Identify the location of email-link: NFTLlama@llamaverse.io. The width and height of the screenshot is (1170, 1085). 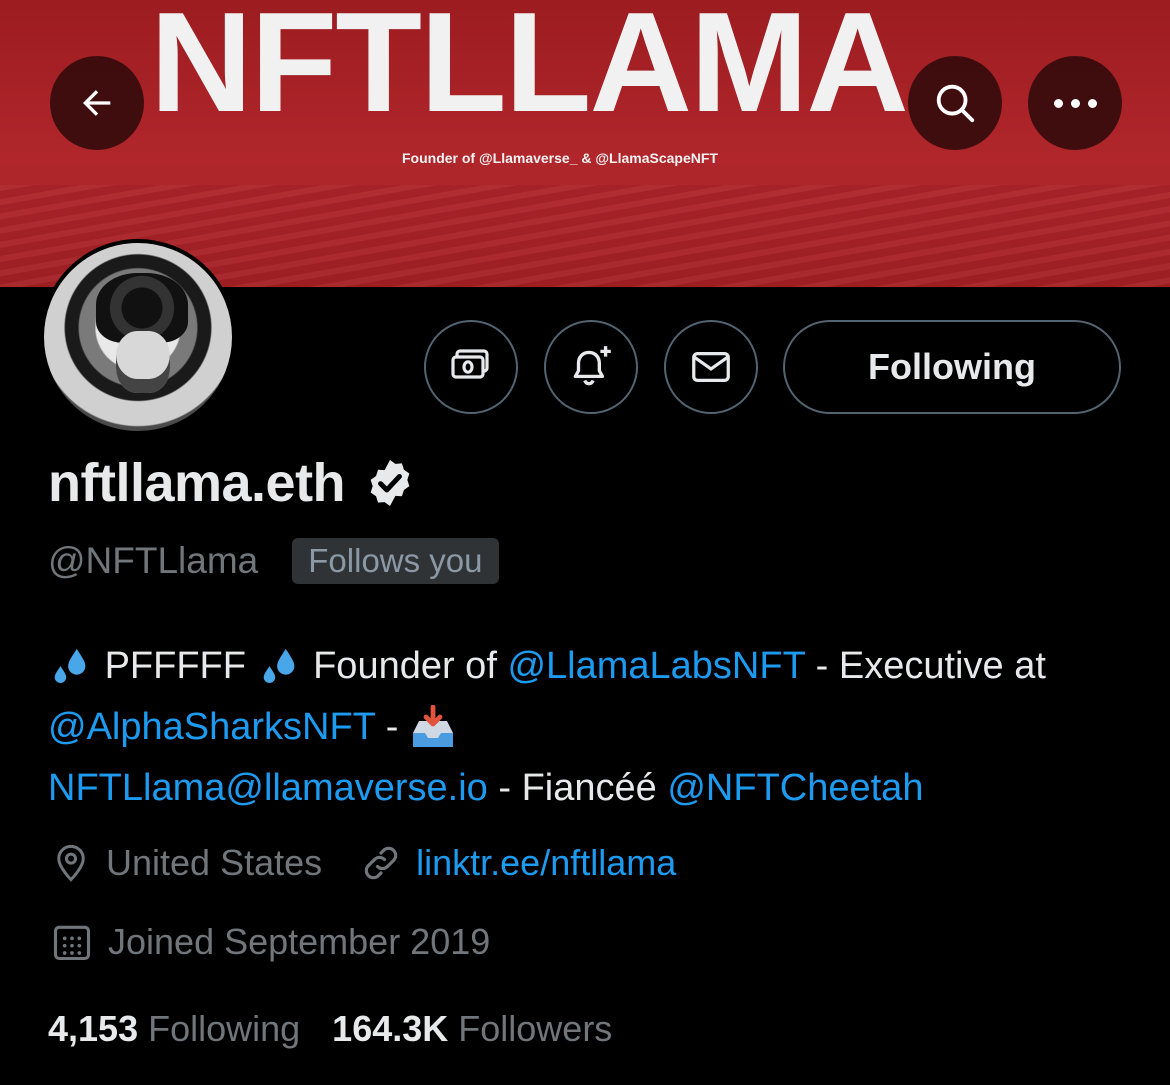
(268, 788).